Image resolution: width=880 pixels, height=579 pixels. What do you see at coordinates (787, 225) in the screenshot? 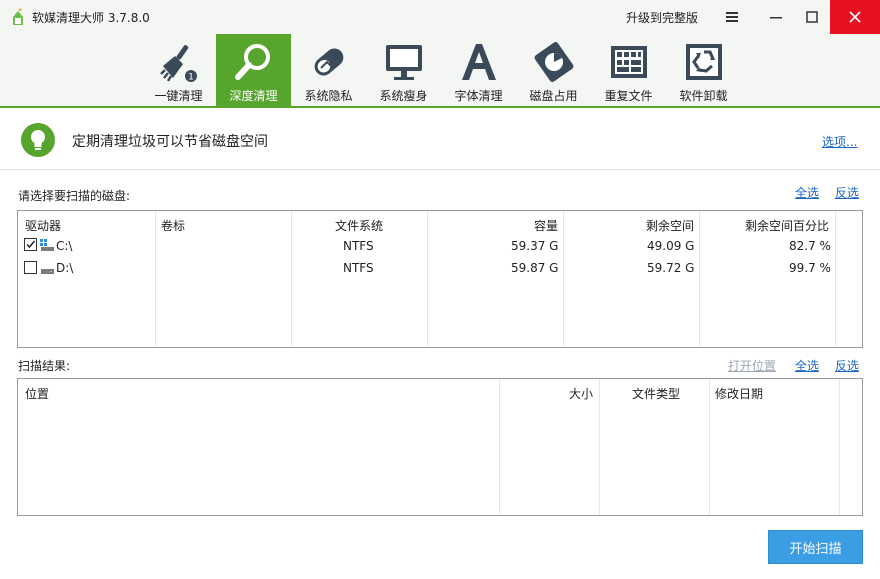
I see `column-header: 剩余空间百分比` at bounding box center [787, 225].